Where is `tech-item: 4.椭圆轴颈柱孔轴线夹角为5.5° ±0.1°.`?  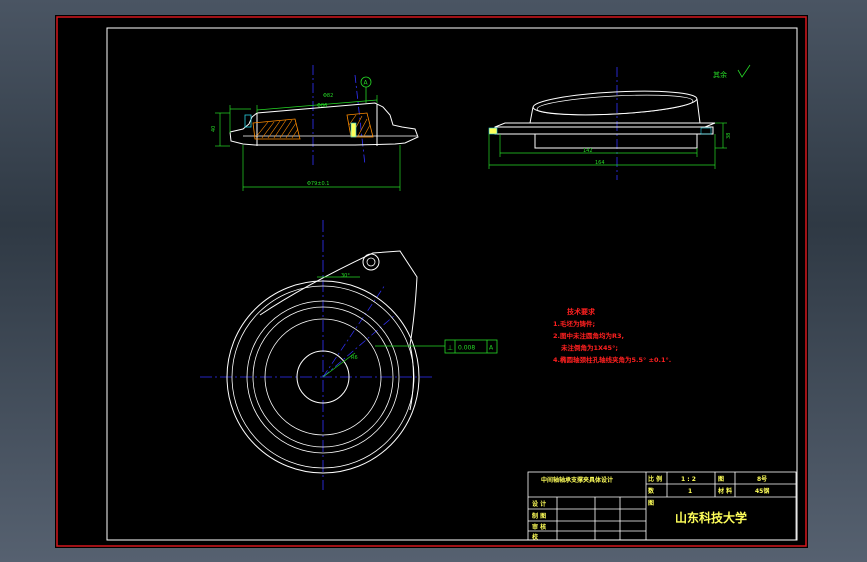
tech-item: 4.椭圆轴颈柱孔轴线夹角为5.5° ±0.1°. is located at coordinates (612, 359).